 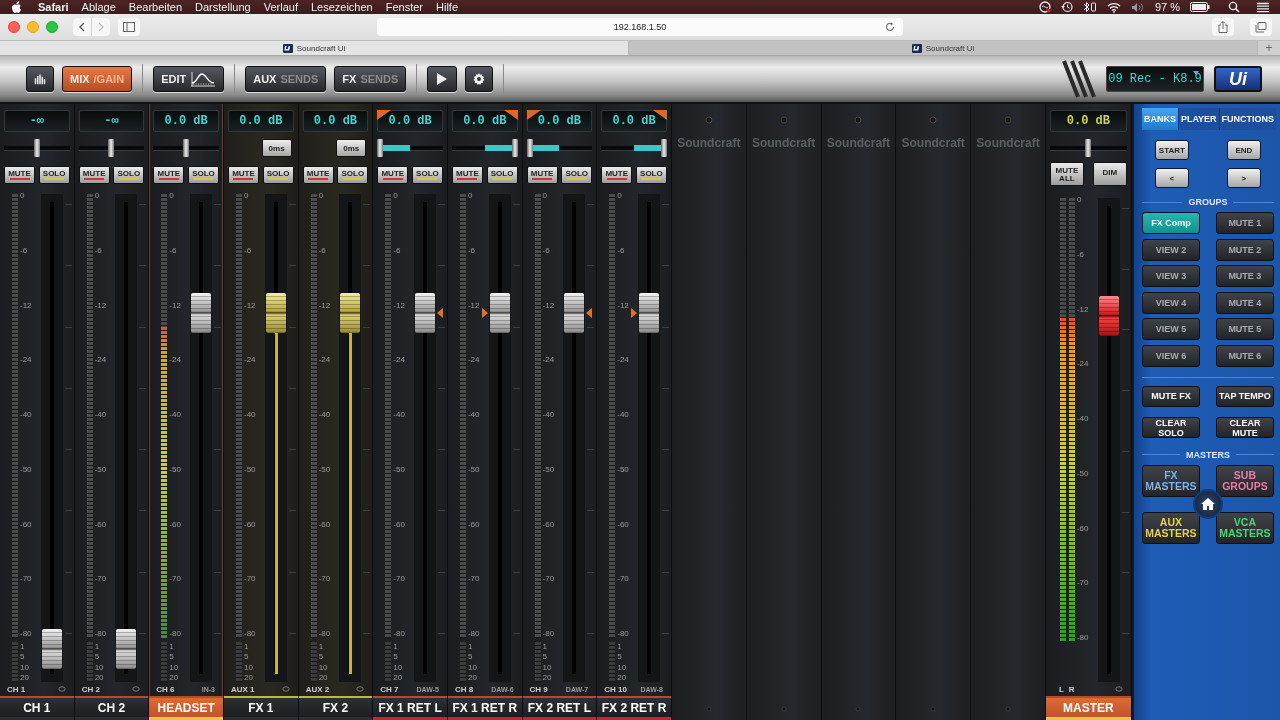 What do you see at coordinates (129, 27) in the screenshot?
I see `sidebar-button` at bounding box center [129, 27].